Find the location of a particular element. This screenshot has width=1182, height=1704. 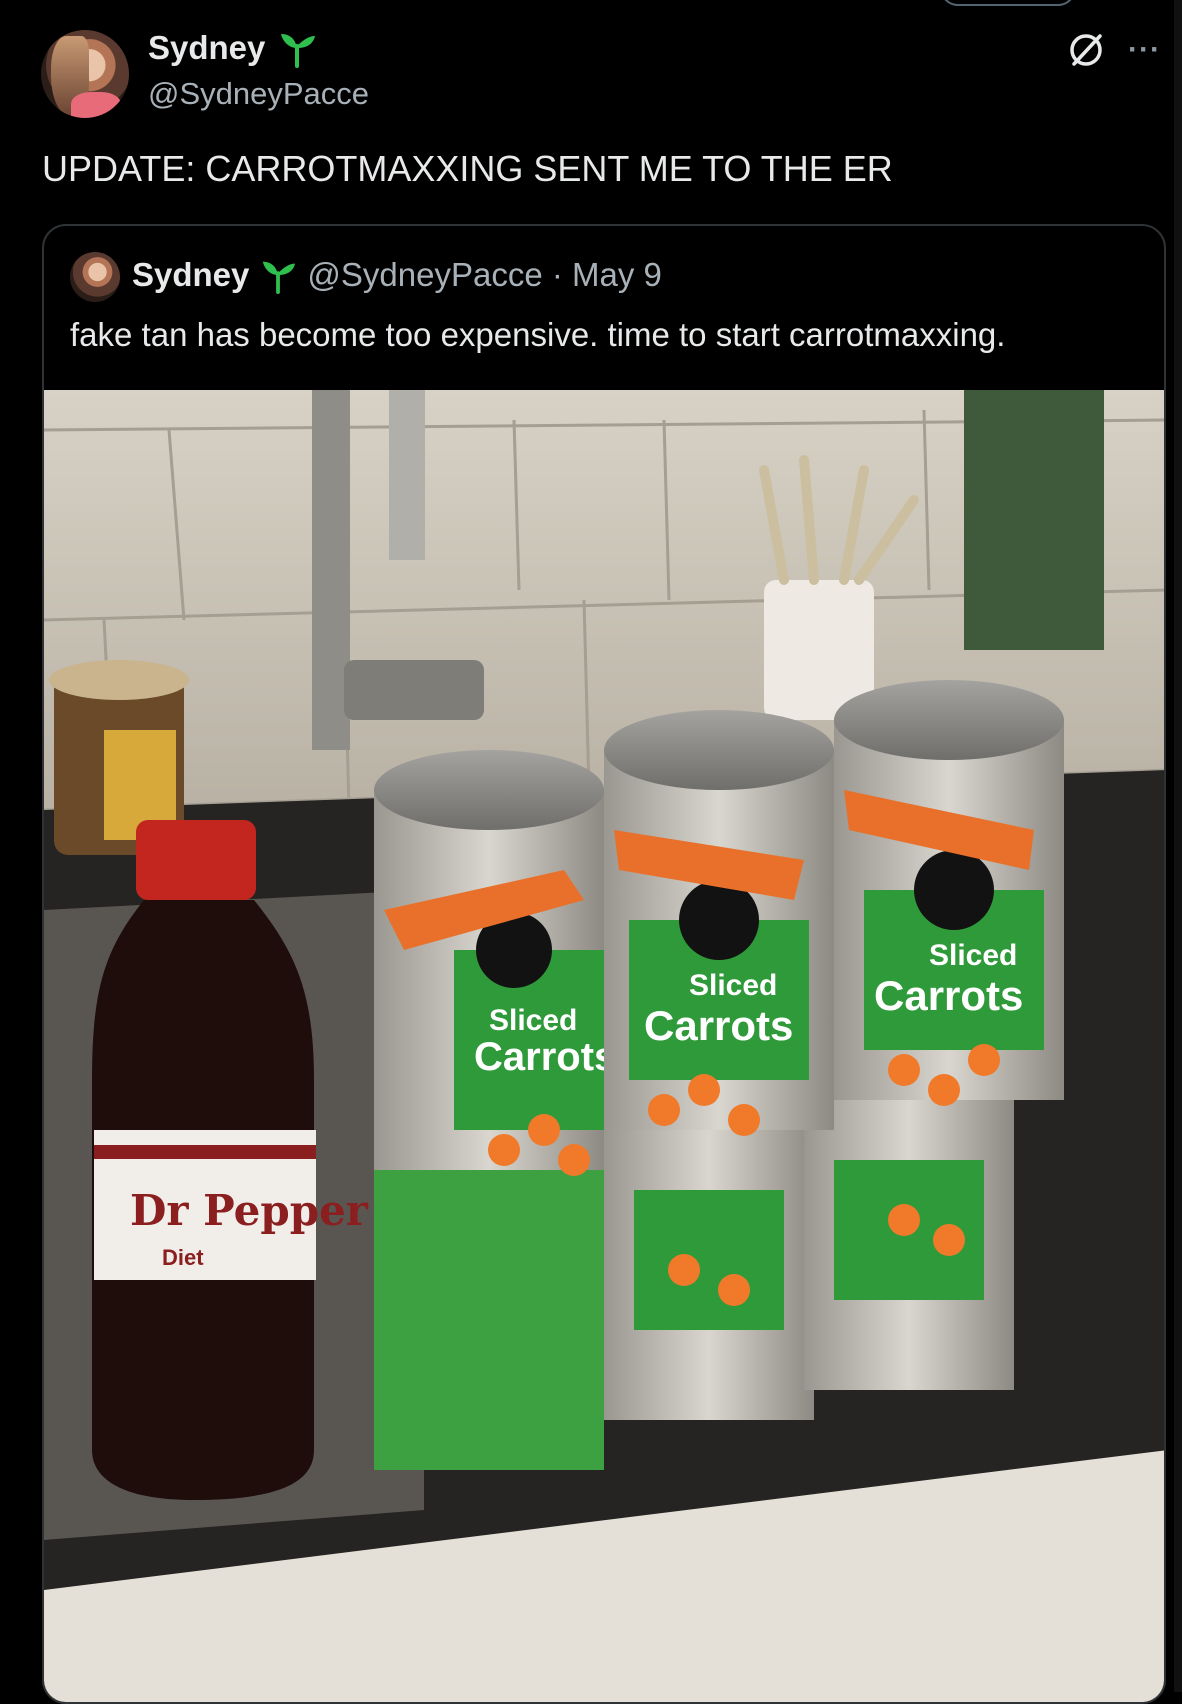

avatar is located at coordinates (85, 74).